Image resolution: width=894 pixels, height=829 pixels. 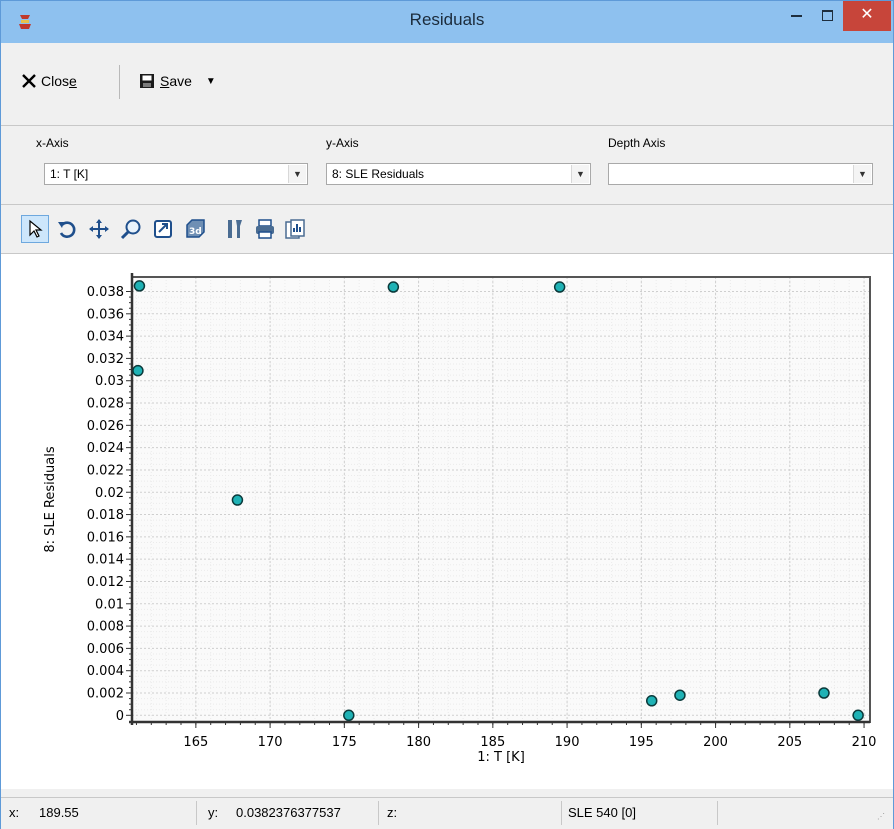 What do you see at coordinates (105, 292) in the screenshot?
I see `y-tick-label: 0.038` at bounding box center [105, 292].